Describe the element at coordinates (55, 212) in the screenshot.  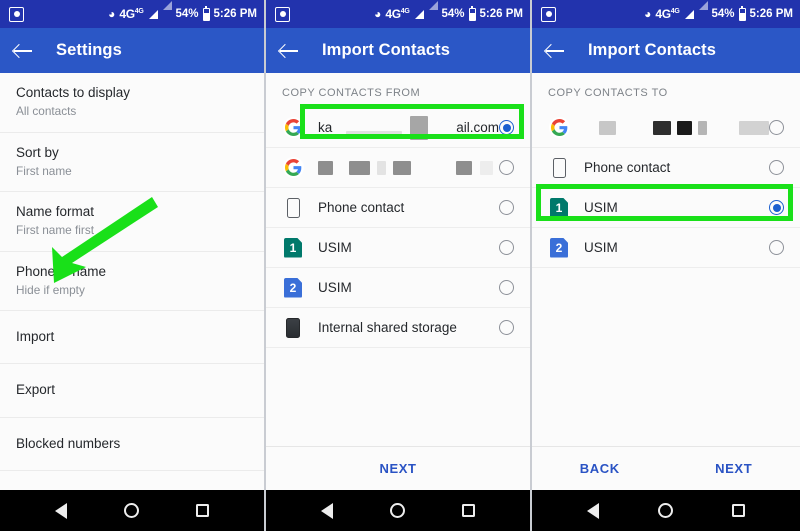
I see `item-title: Name format` at that location.